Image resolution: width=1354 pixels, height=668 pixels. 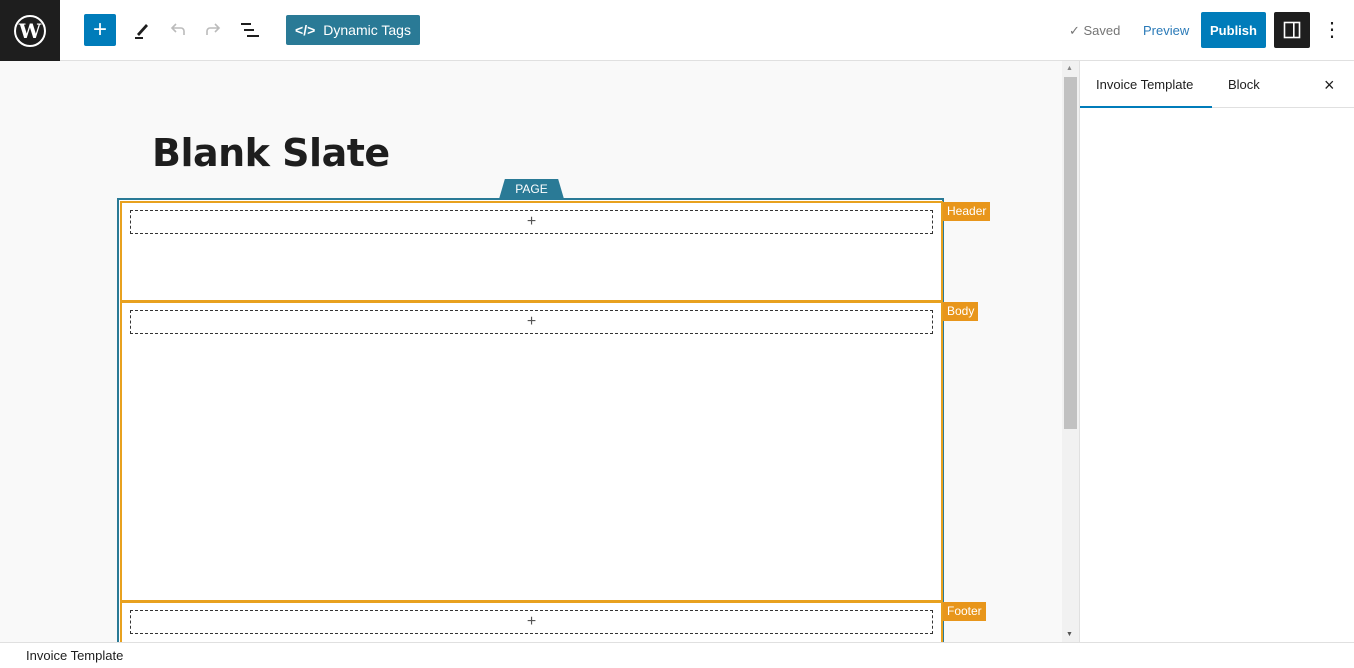 I want to click on pencil-icon, so click(x=141, y=31).